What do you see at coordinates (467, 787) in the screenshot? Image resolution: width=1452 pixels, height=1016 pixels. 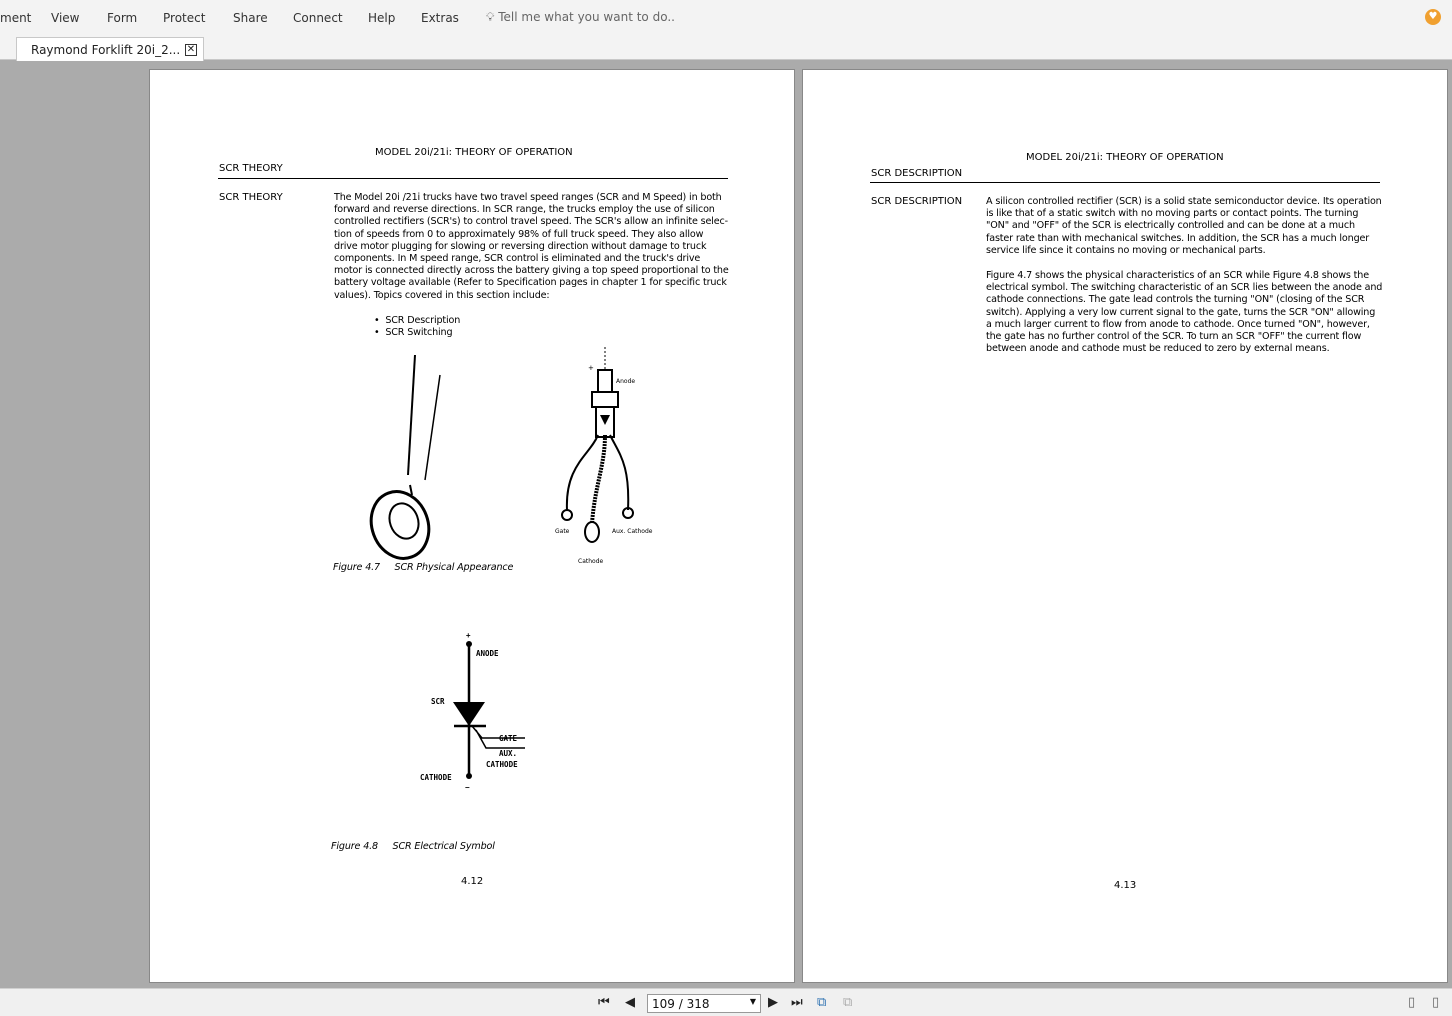 I see `minus-label: −` at bounding box center [467, 787].